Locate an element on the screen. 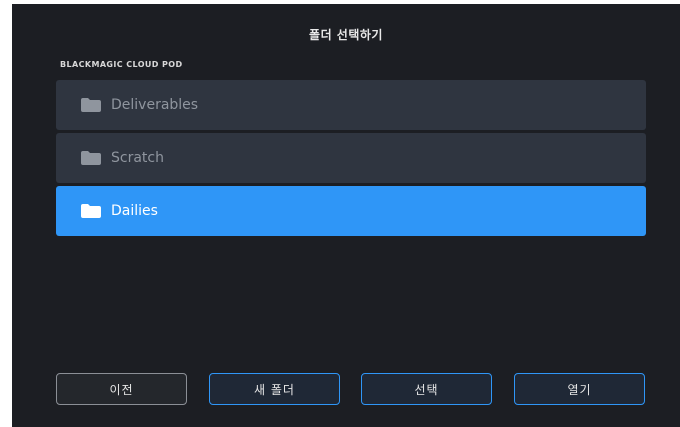 Image resolution: width=680 pixels, height=427 pixels. folder-row-scratch: Scratch is located at coordinates (351, 158).